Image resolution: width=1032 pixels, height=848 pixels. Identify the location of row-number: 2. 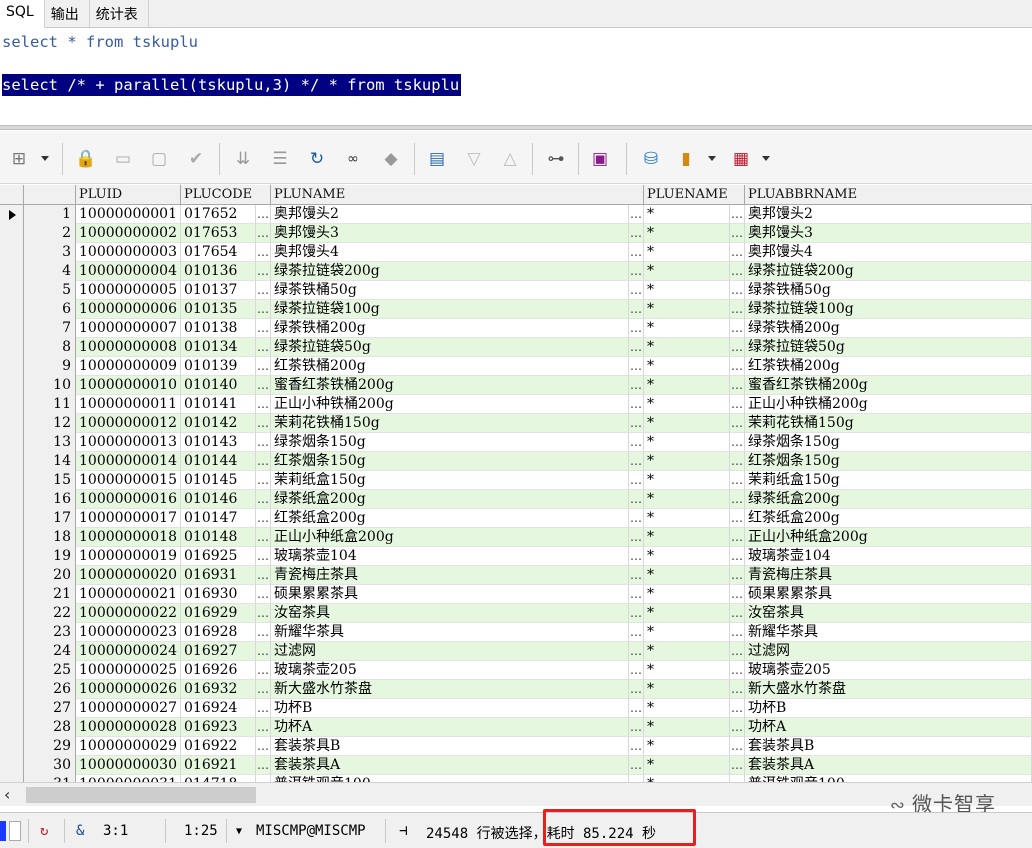
(50, 233).